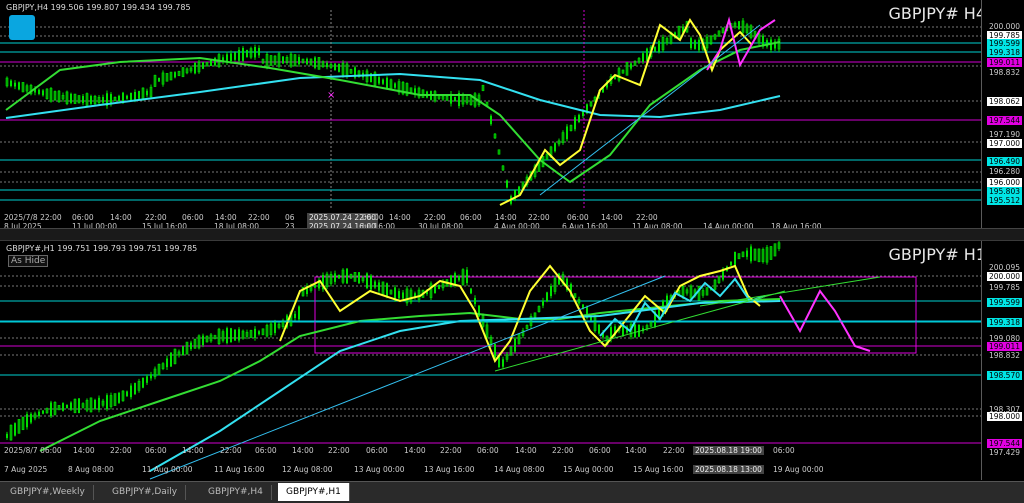 This screenshot has width=1024, height=503. What do you see at coordinates (612, 217) in the screenshot?
I see `h4-time-label: 14:00` at bounding box center [612, 217].